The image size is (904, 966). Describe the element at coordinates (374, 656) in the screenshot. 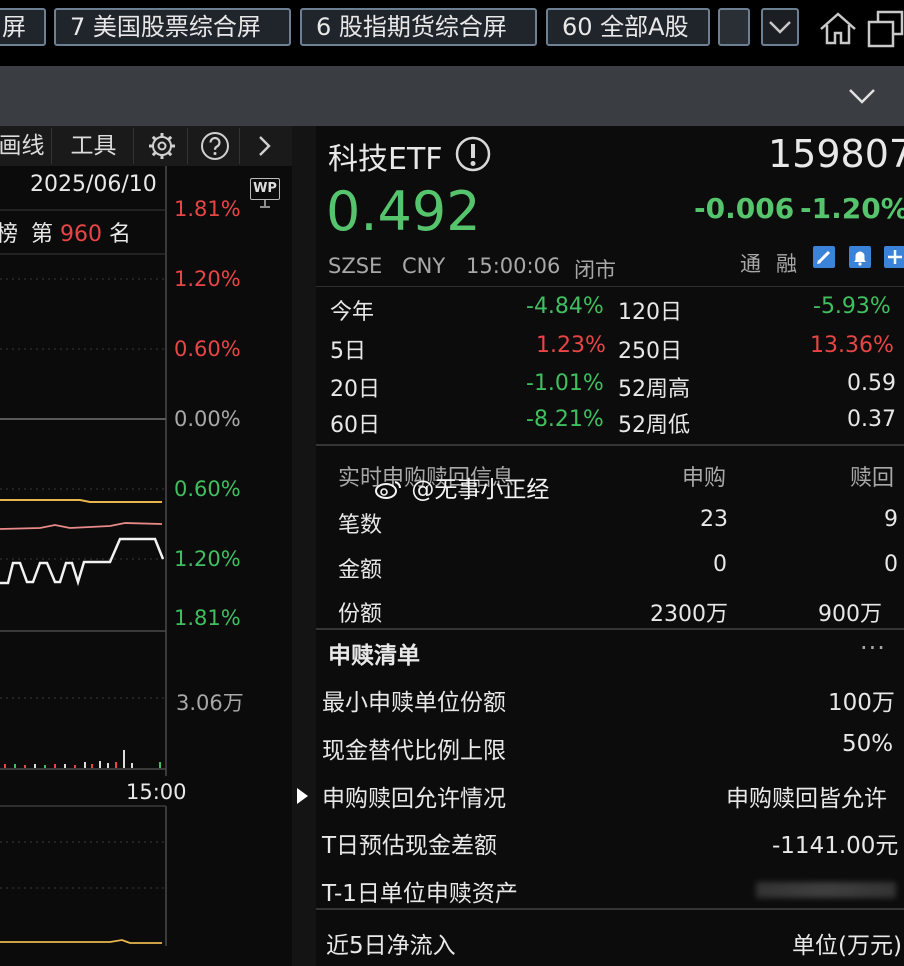

I see `redemption-list-title: 申赎清单` at that location.